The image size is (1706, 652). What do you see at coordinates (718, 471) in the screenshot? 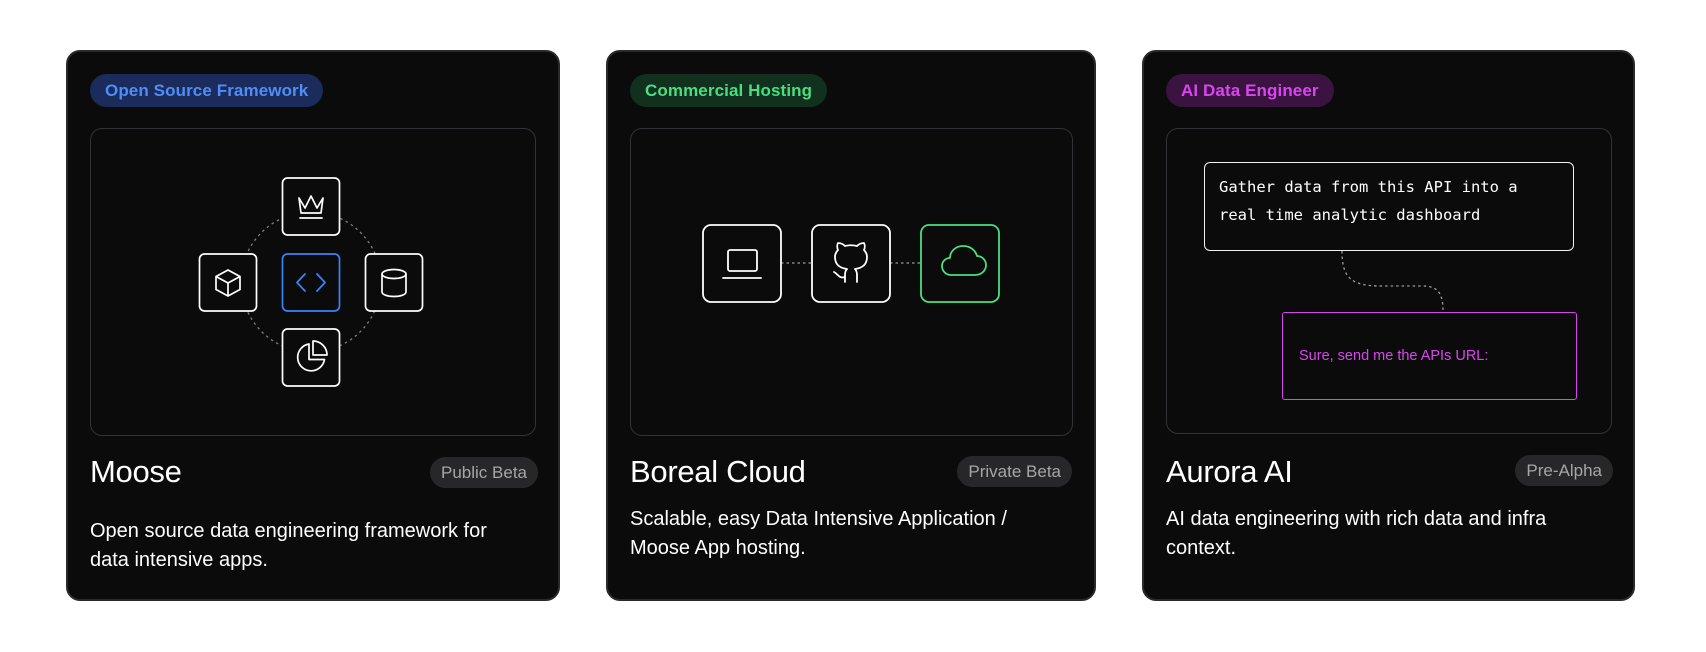
I see `product-title: Boreal Cloud` at bounding box center [718, 471].